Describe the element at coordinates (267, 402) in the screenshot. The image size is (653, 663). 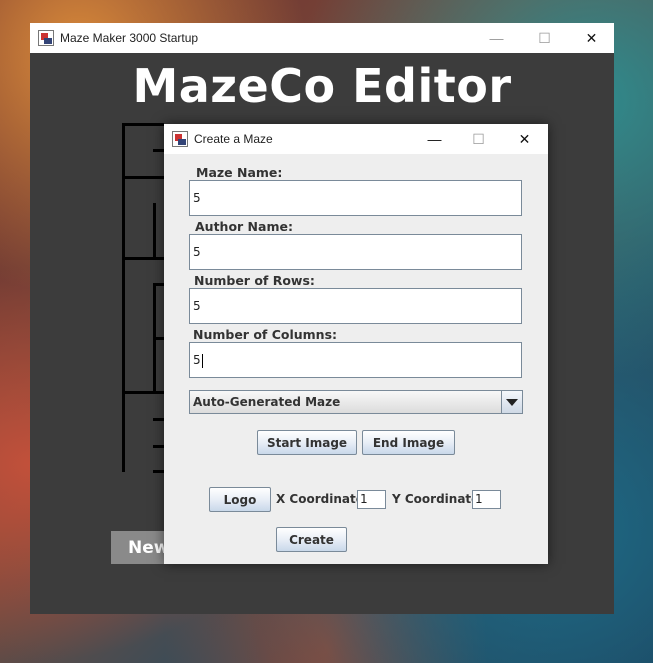
I see `maze-type-selected: Auto-Generated Maze` at that location.